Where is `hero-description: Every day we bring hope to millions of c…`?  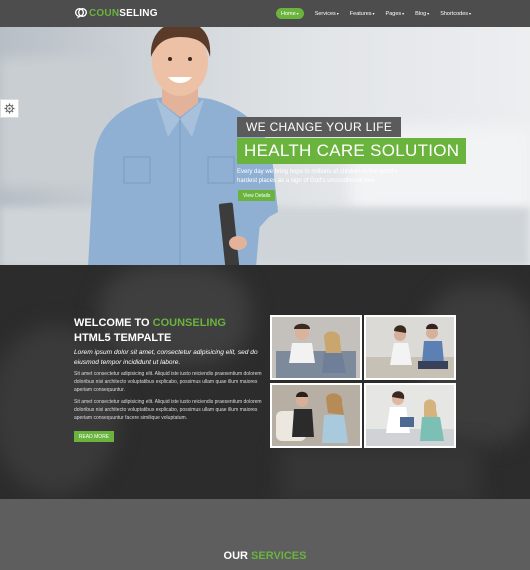 hero-description: Every day we bring hope to millions of c… is located at coordinates (317, 176).